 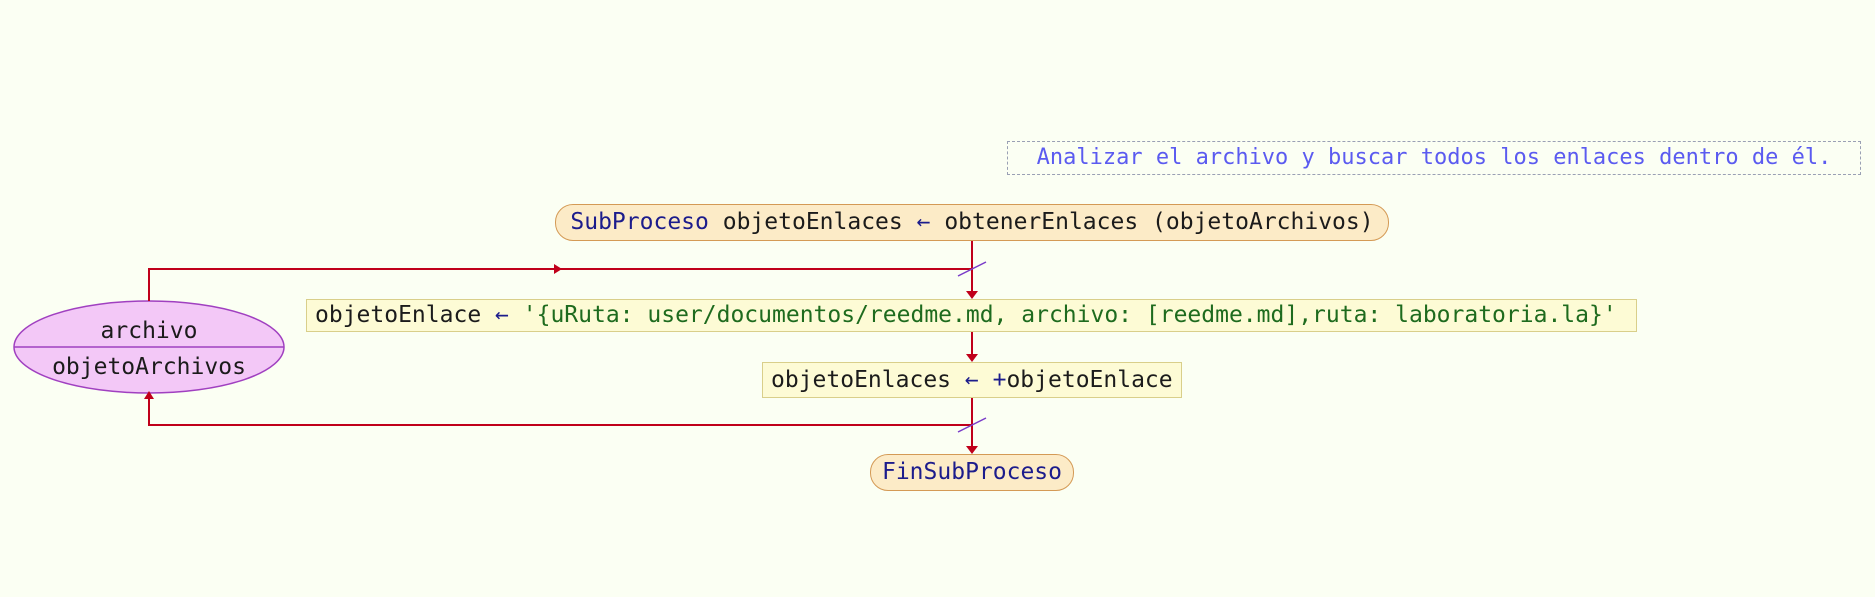 What do you see at coordinates (972, 450) in the screenshot?
I see `arrowhead-end` at bounding box center [972, 450].